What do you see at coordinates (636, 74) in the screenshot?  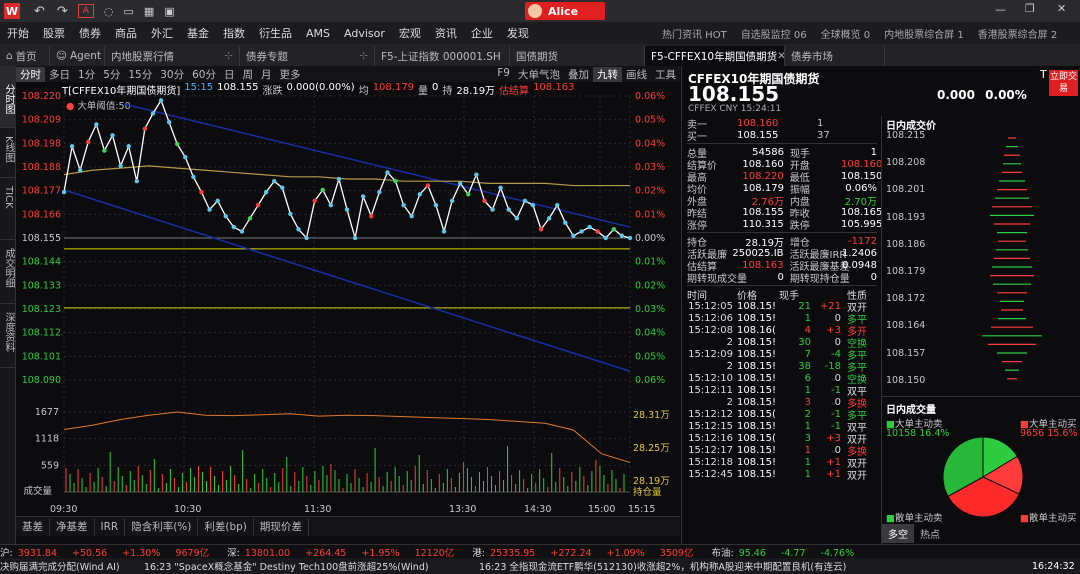 I see `draw-line-button: 画线` at bounding box center [636, 74].